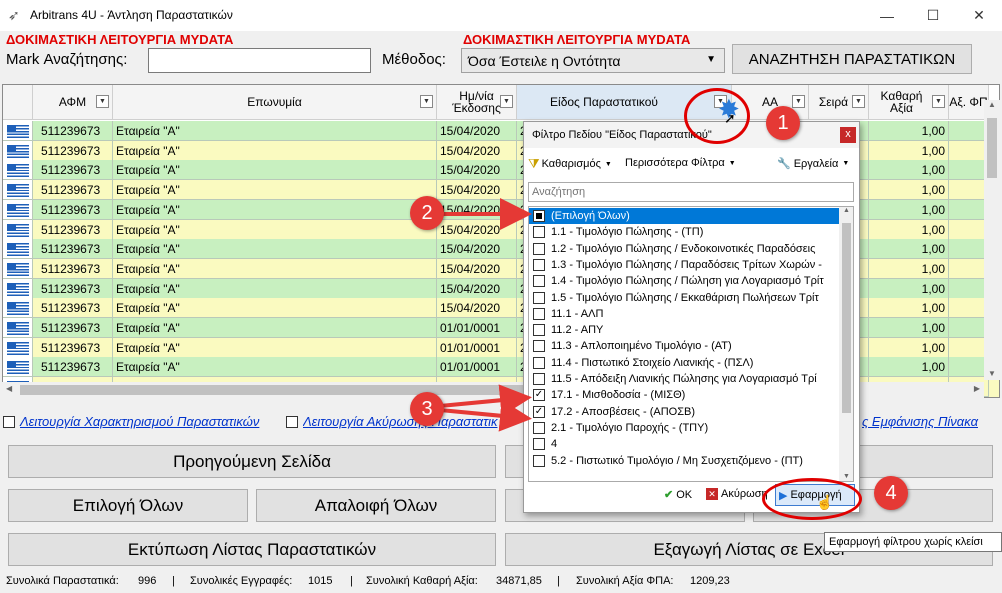 Image resolution: width=1002 pixels, height=593 pixels. Describe the element at coordinates (891, 493) in the screenshot. I see `callout-4: 4` at that location.